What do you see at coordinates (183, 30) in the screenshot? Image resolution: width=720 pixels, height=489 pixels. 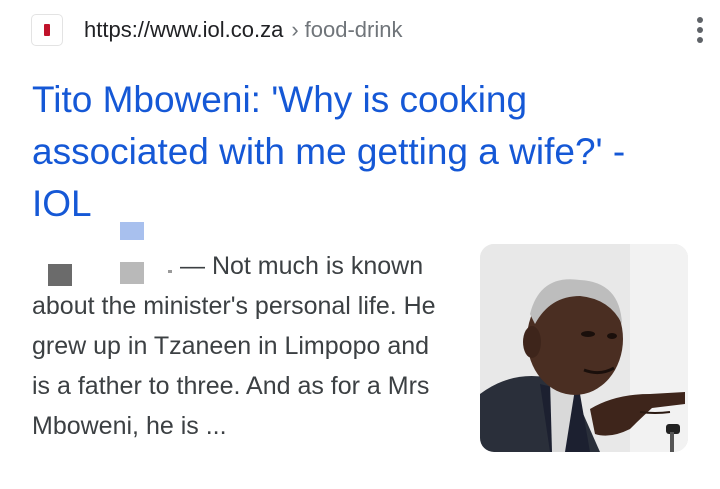 I see `result-url: https://www.iol.co.za` at bounding box center [183, 30].